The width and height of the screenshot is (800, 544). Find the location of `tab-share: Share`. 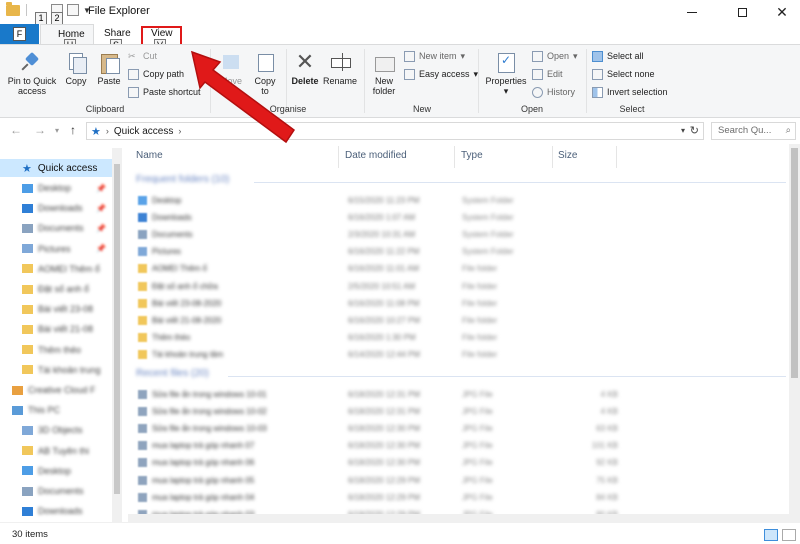

tab-share: Share is located at coordinates (117, 33).